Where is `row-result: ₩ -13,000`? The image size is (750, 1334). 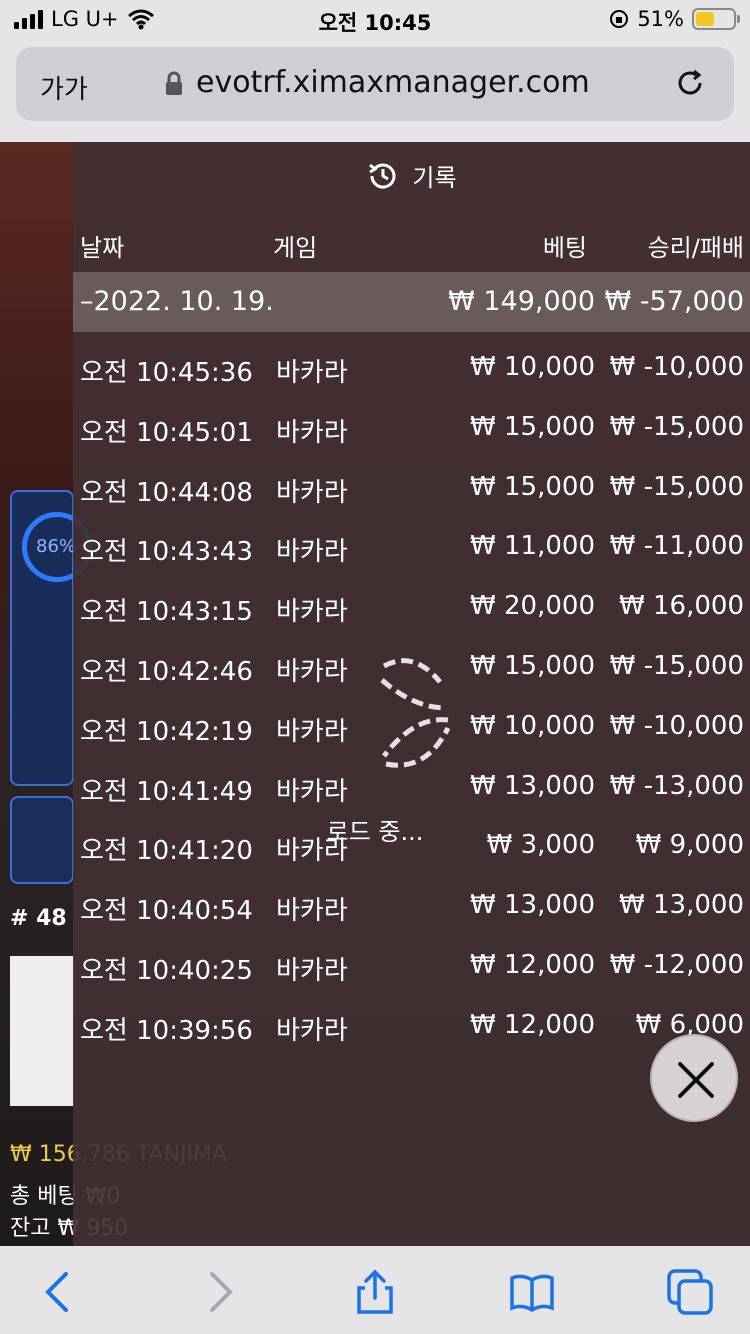
row-result: ₩ -13,000 is located at coordinates (676, 785).